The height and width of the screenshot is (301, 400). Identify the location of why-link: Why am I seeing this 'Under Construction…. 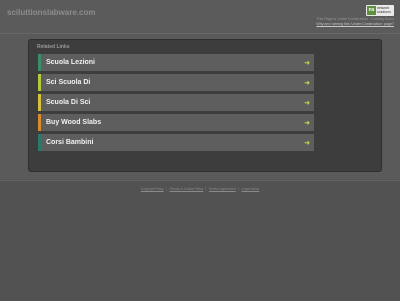
(319, 24).